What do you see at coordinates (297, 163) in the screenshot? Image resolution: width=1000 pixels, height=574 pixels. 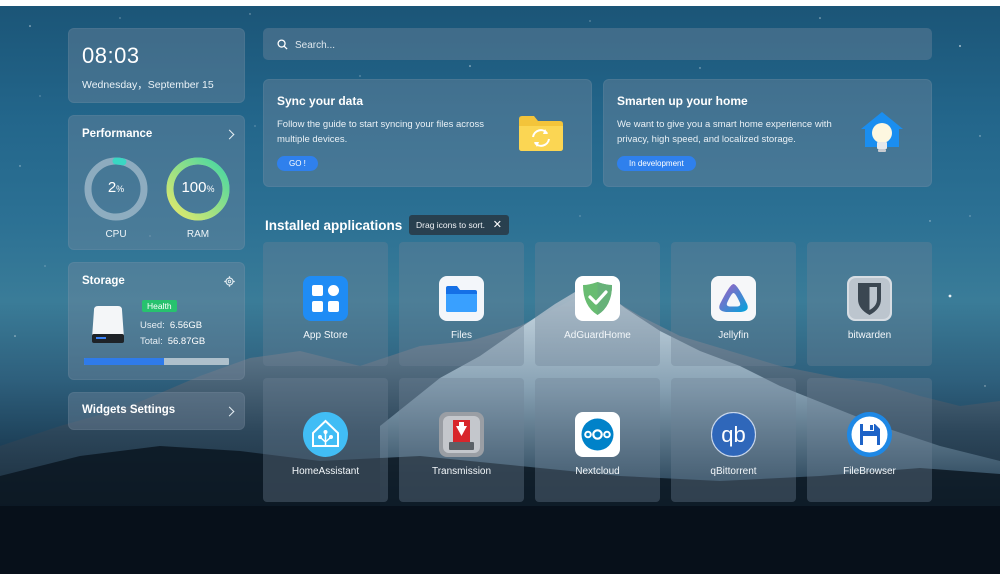 I see `sync-go-button: GO !` at bounding box center [297, 163].